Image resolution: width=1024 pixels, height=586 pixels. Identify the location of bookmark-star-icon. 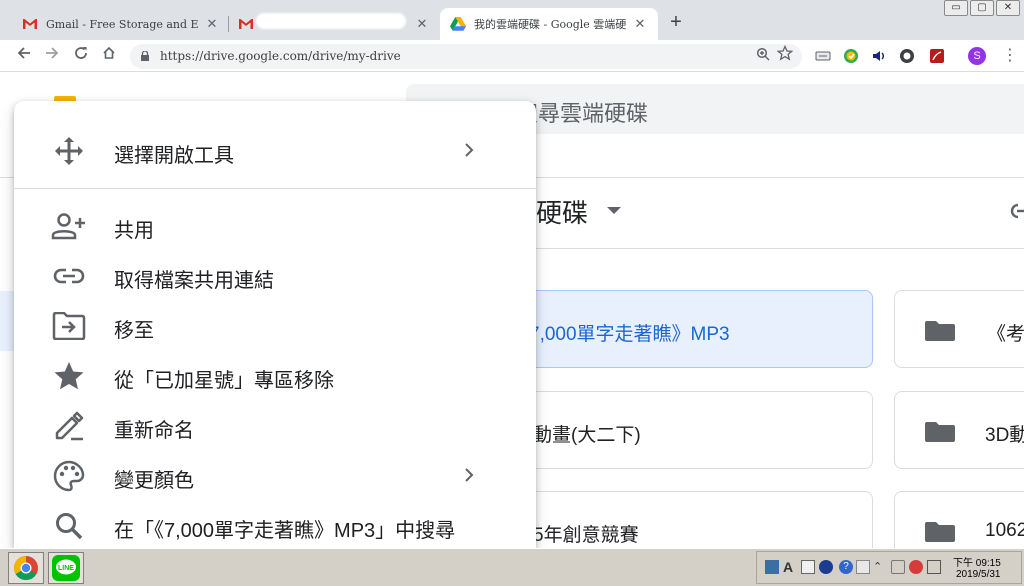
(785, 55).